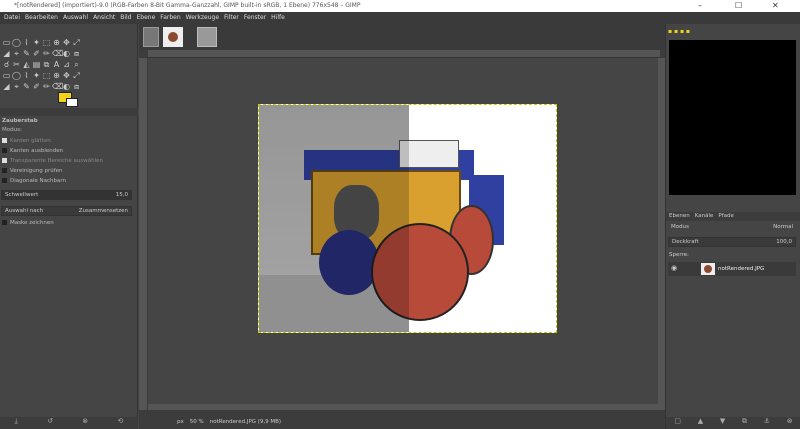 The image size is (800, 429). Describe the element at coordinates (12, 18) in the screenshot. I see `menu-datei: Datei` at that location.